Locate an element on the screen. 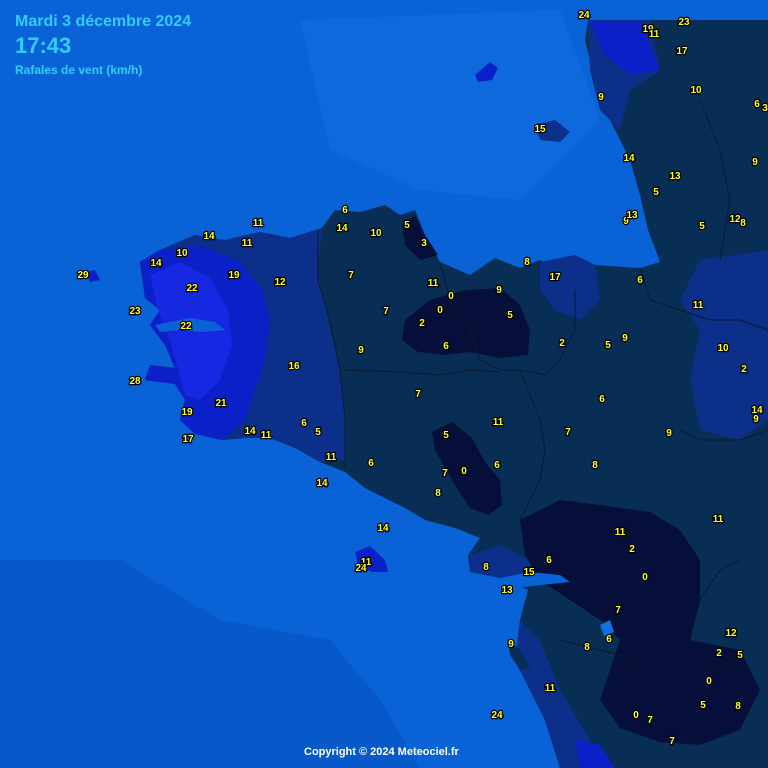  date-label: Mardi 3 décembre 2024 is located at coordinates (103, 21).